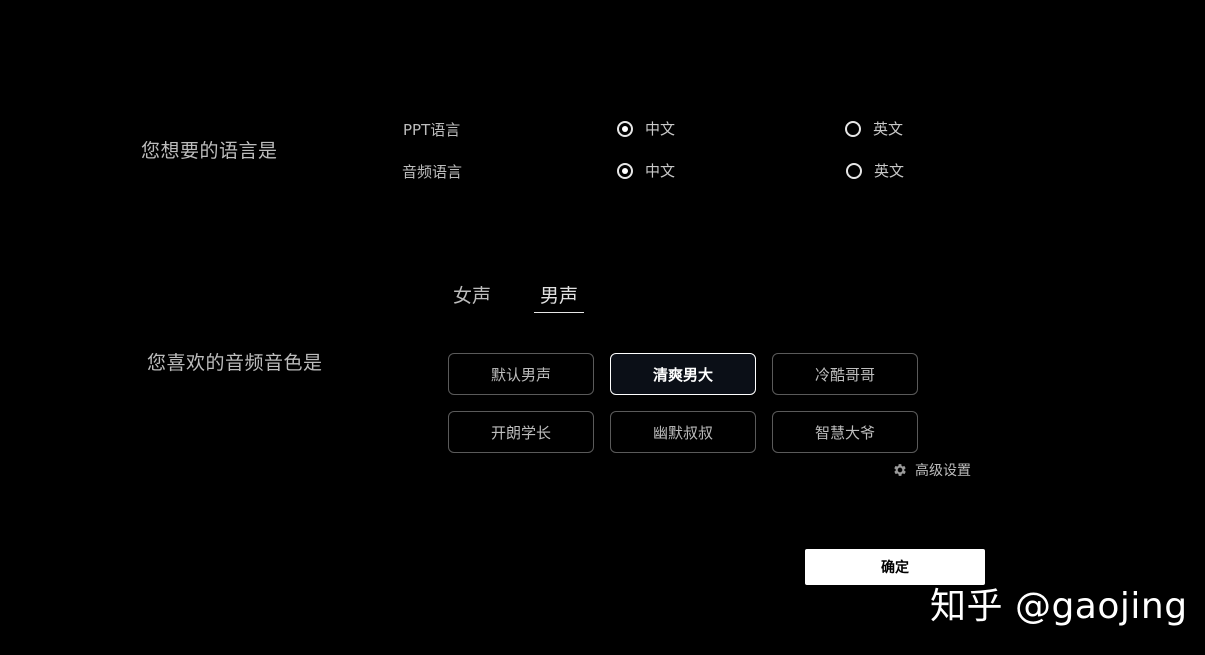  What do you see at coordinates (559, 312) in the screenshot?
I see `active-tab-underline` at bounding box center [559, 312].